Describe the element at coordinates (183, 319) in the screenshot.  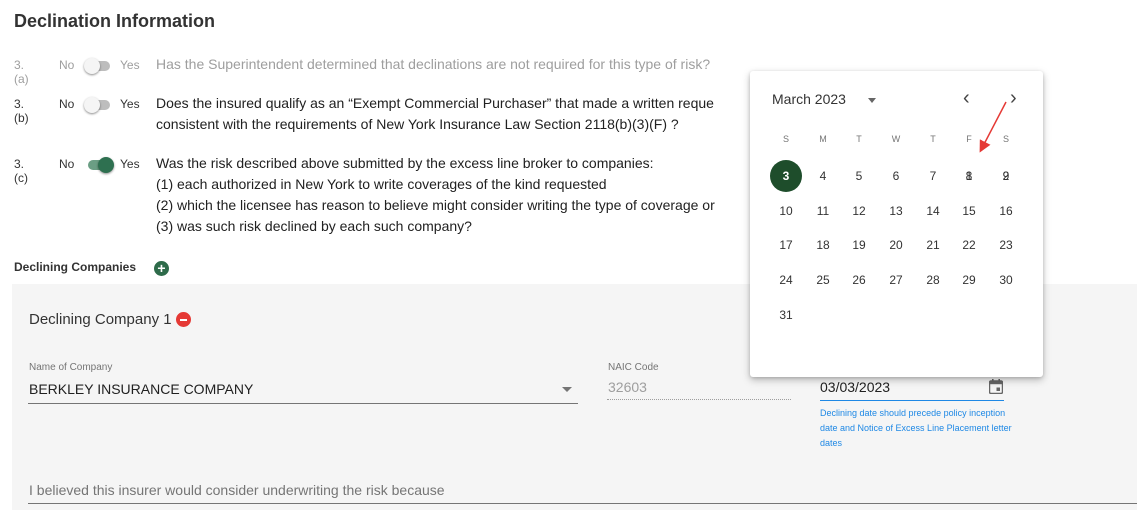
I see `remove-company-button` at that location.